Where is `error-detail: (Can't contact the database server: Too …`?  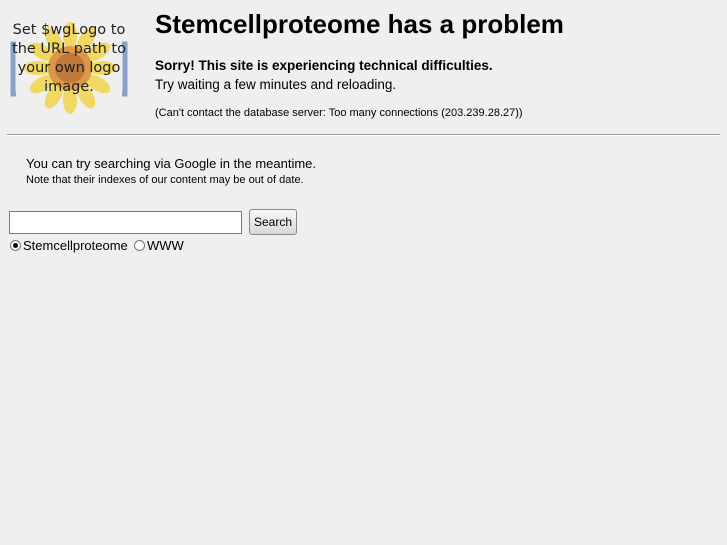 error-detail: (Can't contact the database server: Too … is located at coordinates (339, 113).